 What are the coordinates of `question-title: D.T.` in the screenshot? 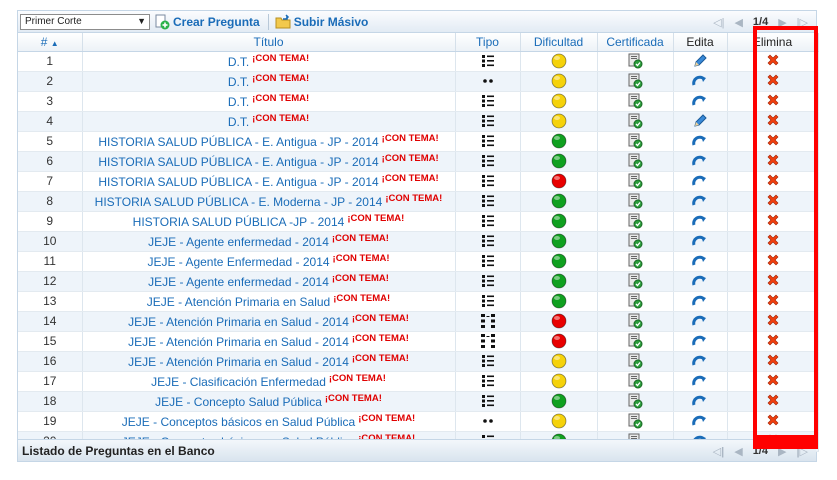 It's located at (238, 122).